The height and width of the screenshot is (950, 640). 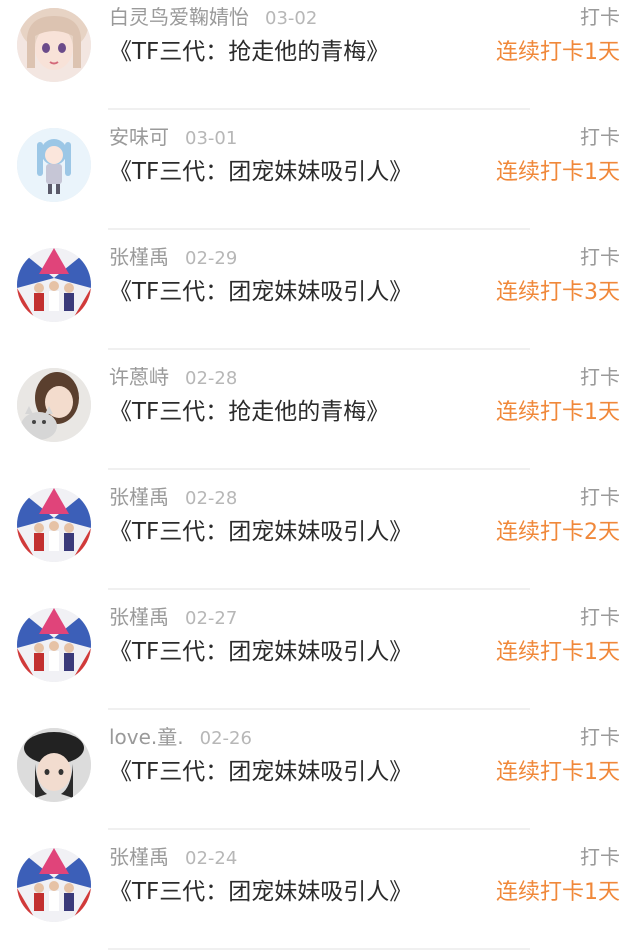 I want to click on checkin-meta: 安味可 03-01, so click(x=173, y=137).